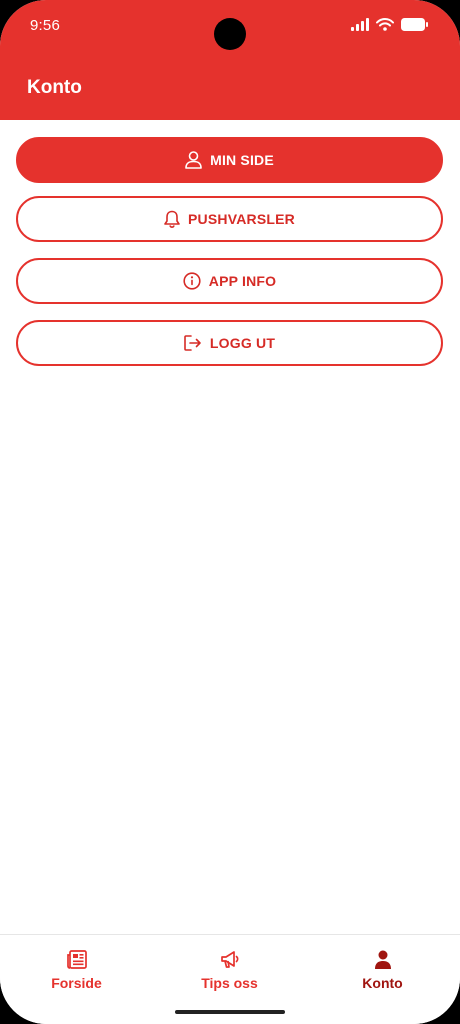  I want to click on tab-forside-label: Forside, so click(76, 982).